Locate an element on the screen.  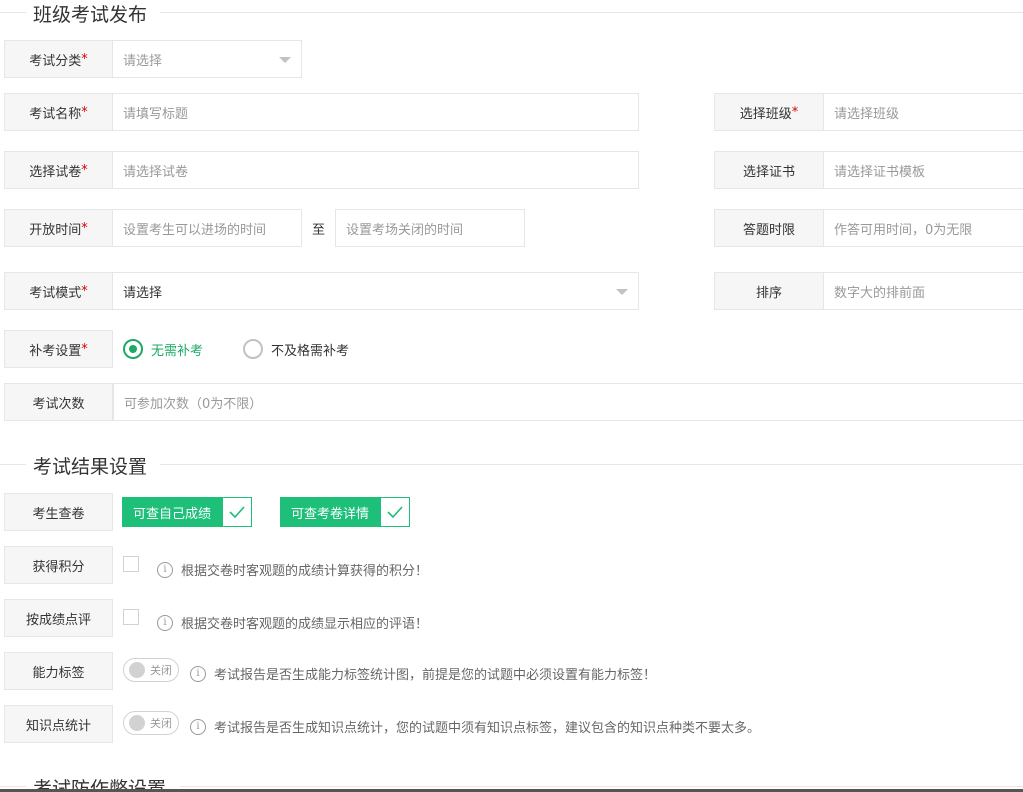
knowledge-switch: 关闭 is located at coordinates (151, 723).